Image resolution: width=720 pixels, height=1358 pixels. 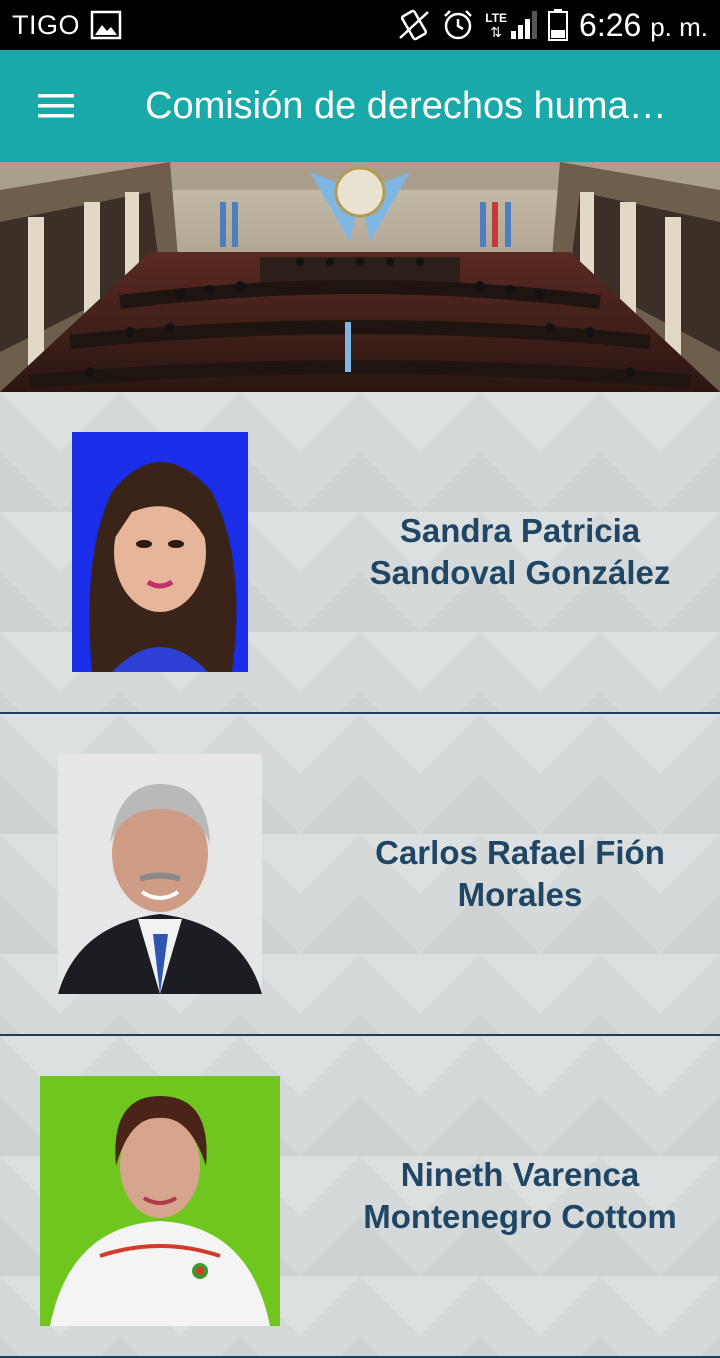 What do you see at coordinates (610, 24) in the screenshot?
I see `clock-time: 6:26` at bounding box center [610, 24].